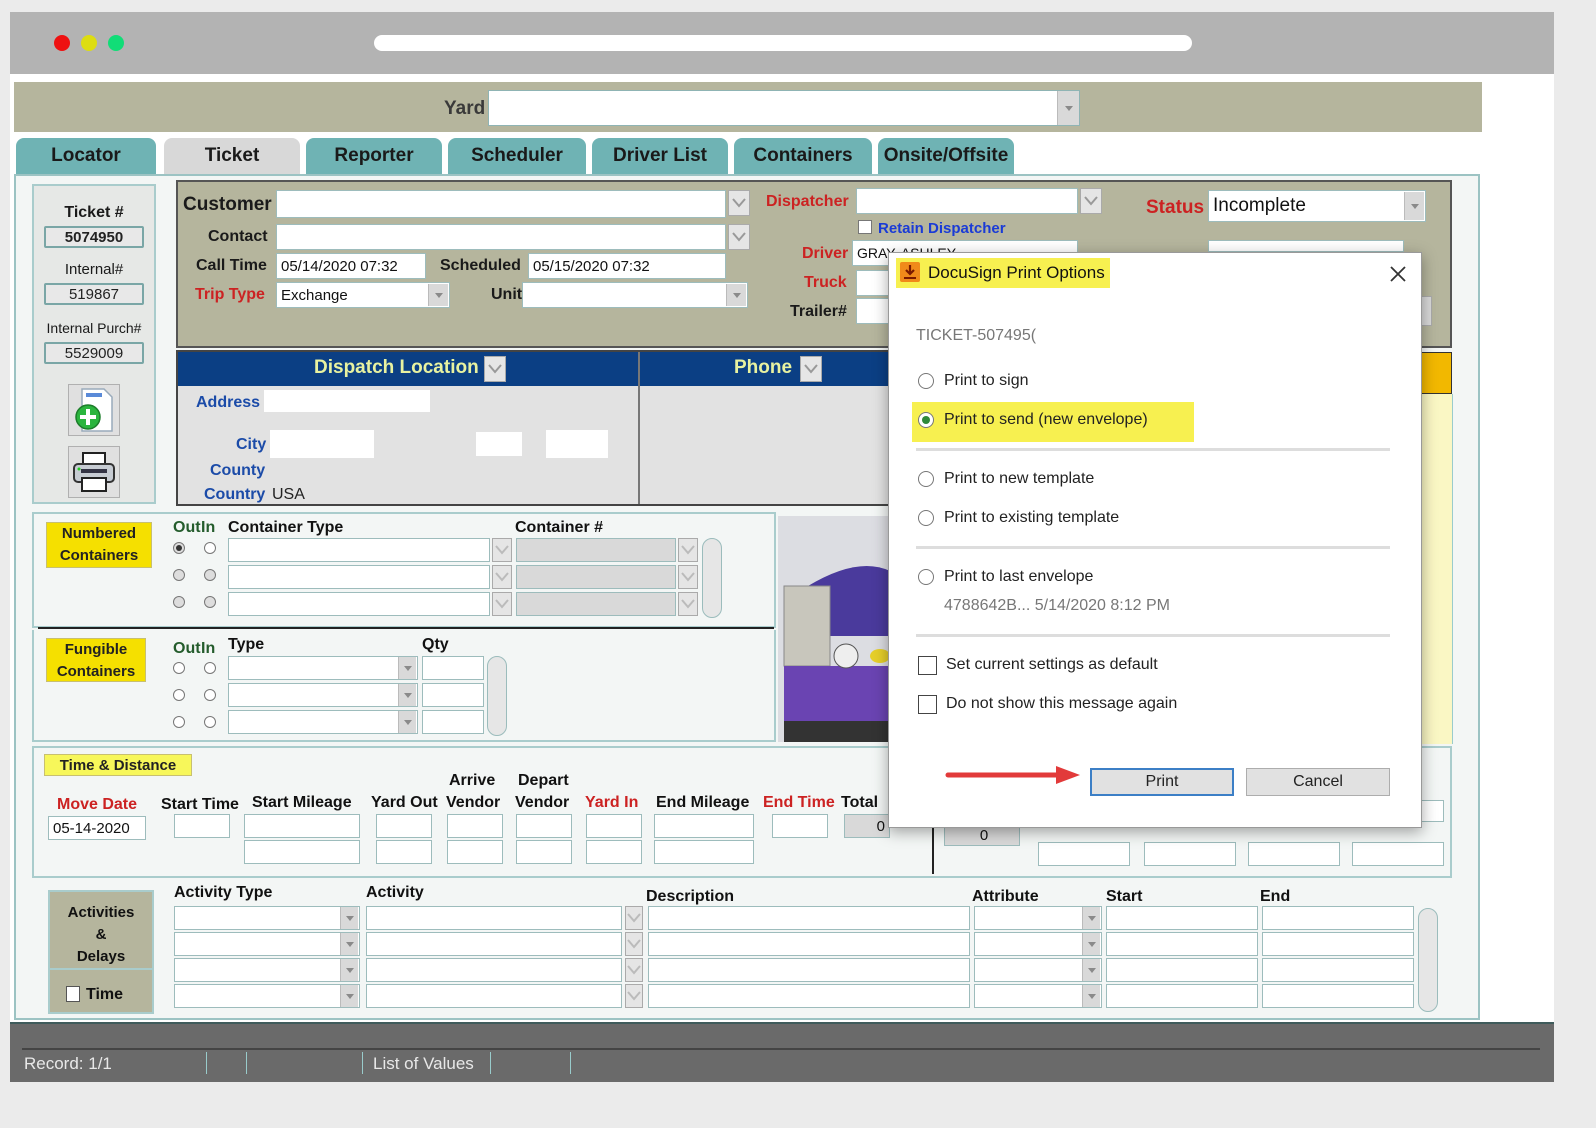  Describe the element at coordinates (1018, 577) in the screenshot. I see `print-to-last-envelope-label: Print to last envelope` at that location.